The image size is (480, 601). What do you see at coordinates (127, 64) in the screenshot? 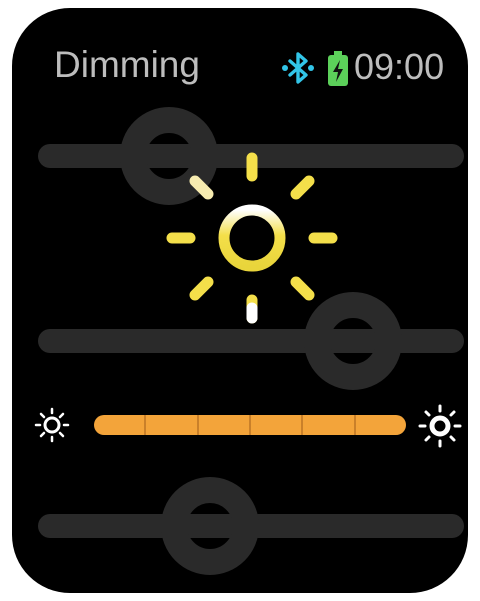
I see `page-title: Dimming` at bounding box center [127, 64].